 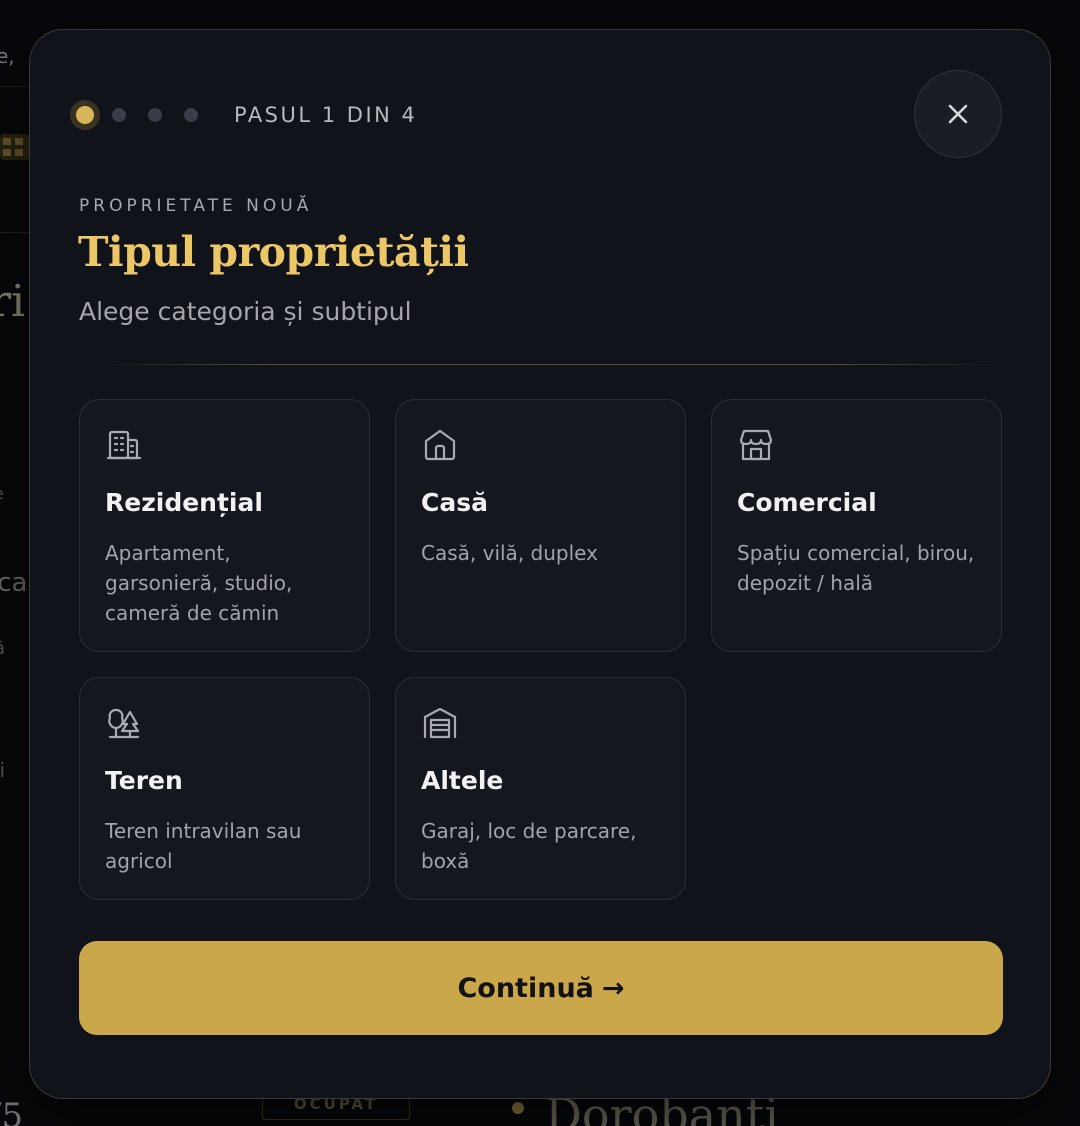 I want to click on step-indicator: PASUL 1 DIN 4, so click(x=245, y=115).